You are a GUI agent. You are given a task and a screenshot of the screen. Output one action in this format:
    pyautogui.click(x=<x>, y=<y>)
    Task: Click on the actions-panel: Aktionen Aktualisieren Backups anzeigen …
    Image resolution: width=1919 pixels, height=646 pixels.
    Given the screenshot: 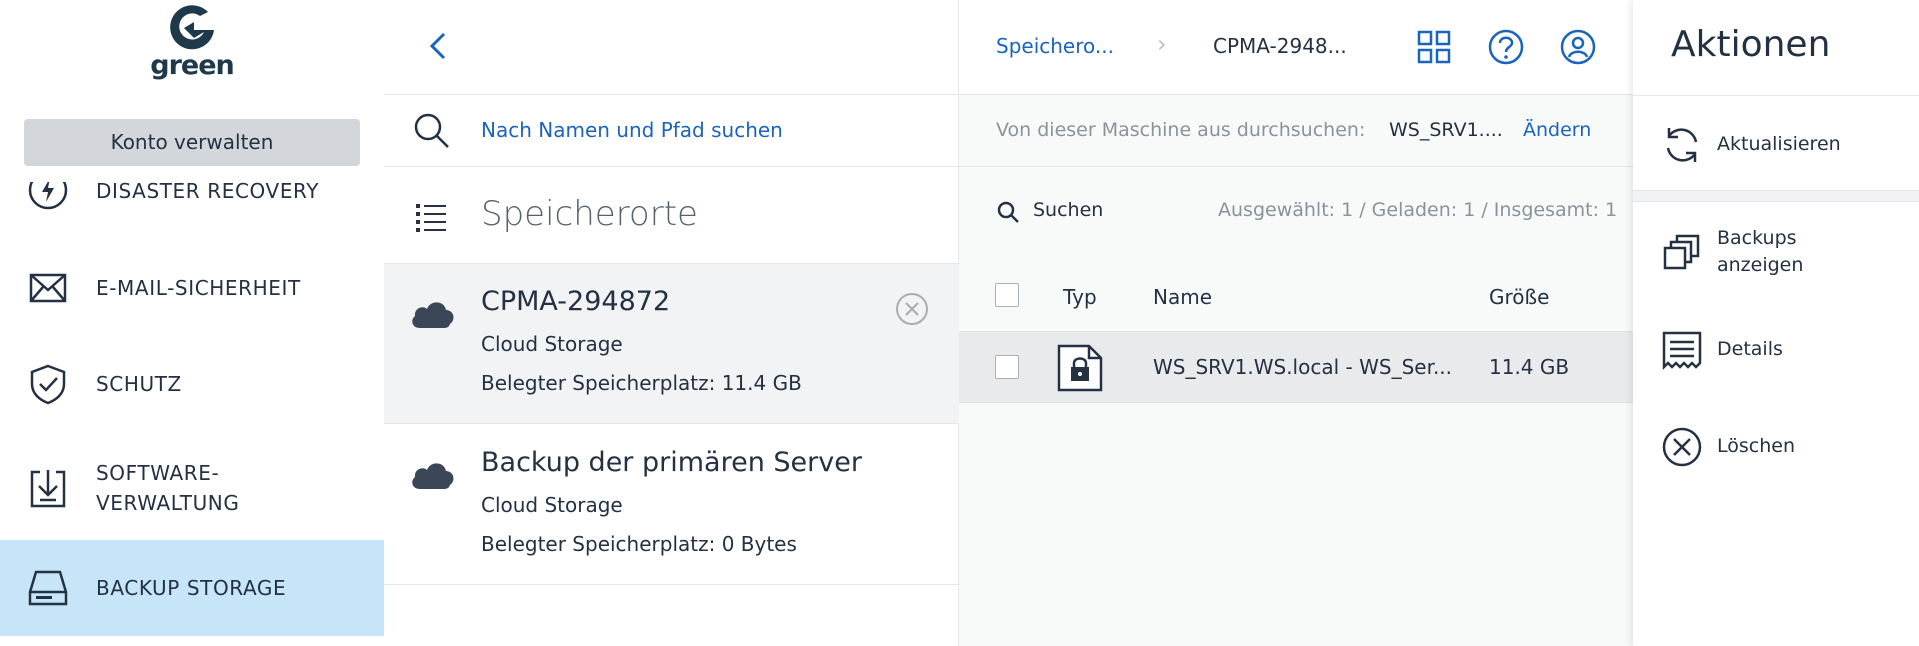 What is the action you would take?
    pyautogui.click(x=1776, y=323)
    